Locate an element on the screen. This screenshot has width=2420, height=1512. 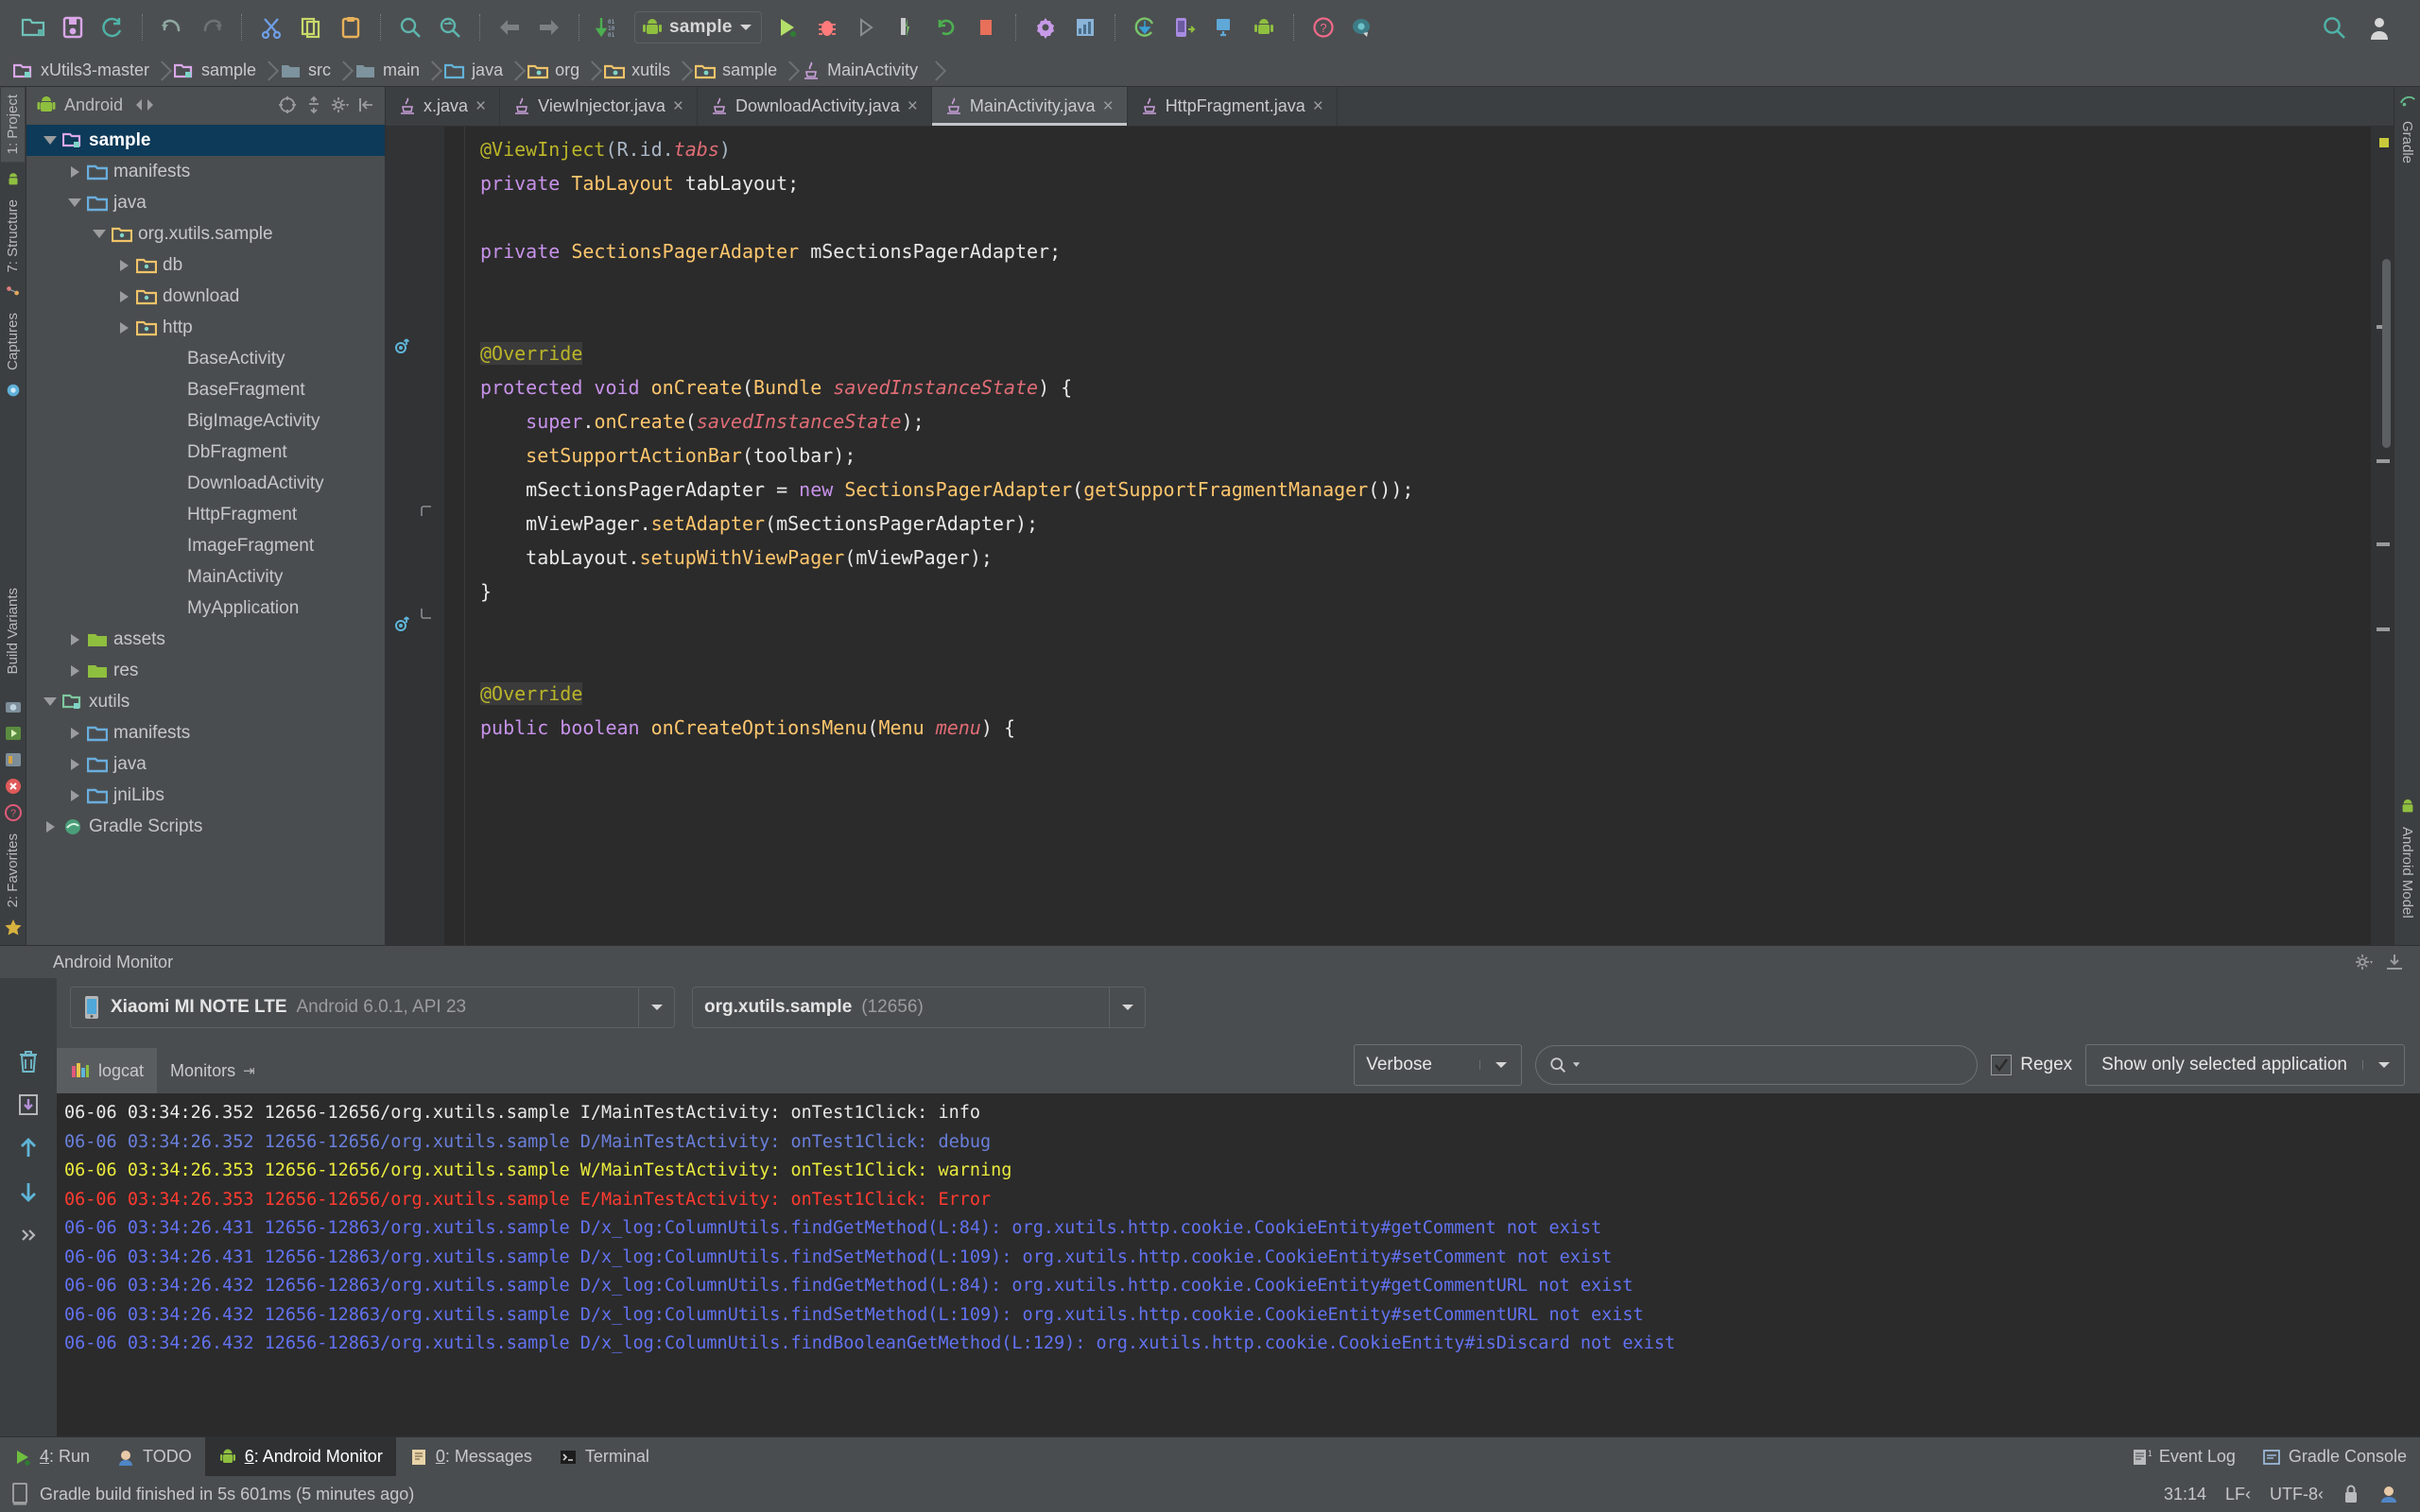
log-level-selector: Verbose is located at coordinates (1438, 1065).